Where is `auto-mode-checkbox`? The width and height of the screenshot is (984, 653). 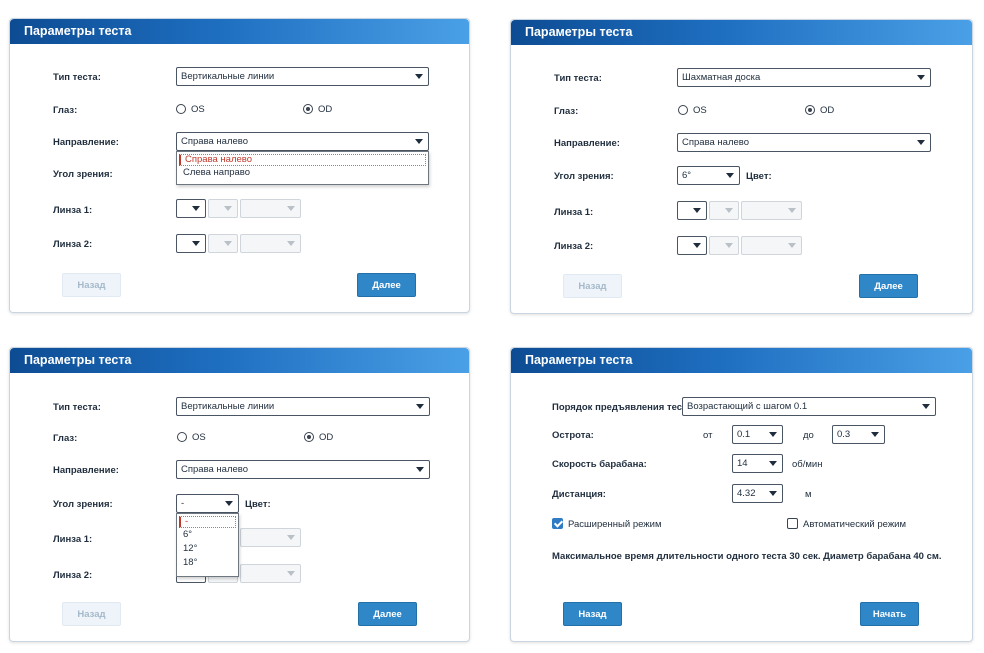
auto-mode-checkbox is located at coordinates (792, 523).